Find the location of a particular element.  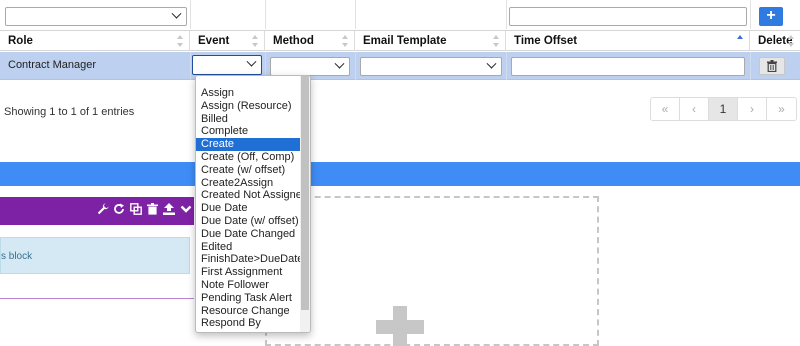

filter-row: + is located at coordinates (400, 14).